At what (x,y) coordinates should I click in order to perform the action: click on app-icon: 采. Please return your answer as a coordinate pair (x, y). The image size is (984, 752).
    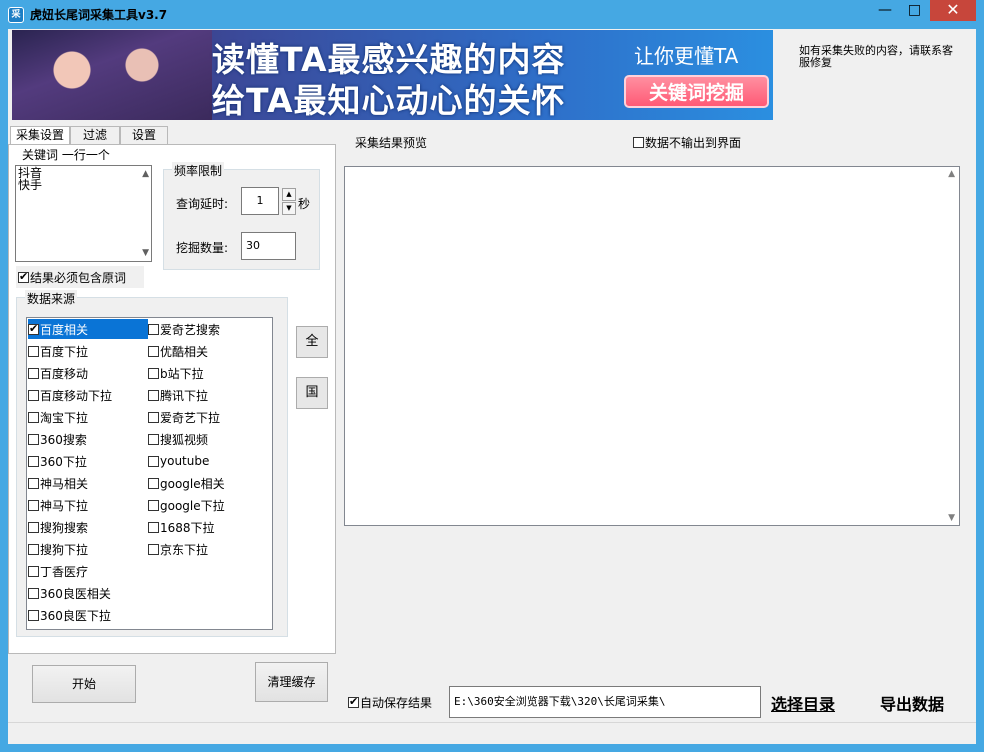
    Looking at the image, I should click on (16, 15).